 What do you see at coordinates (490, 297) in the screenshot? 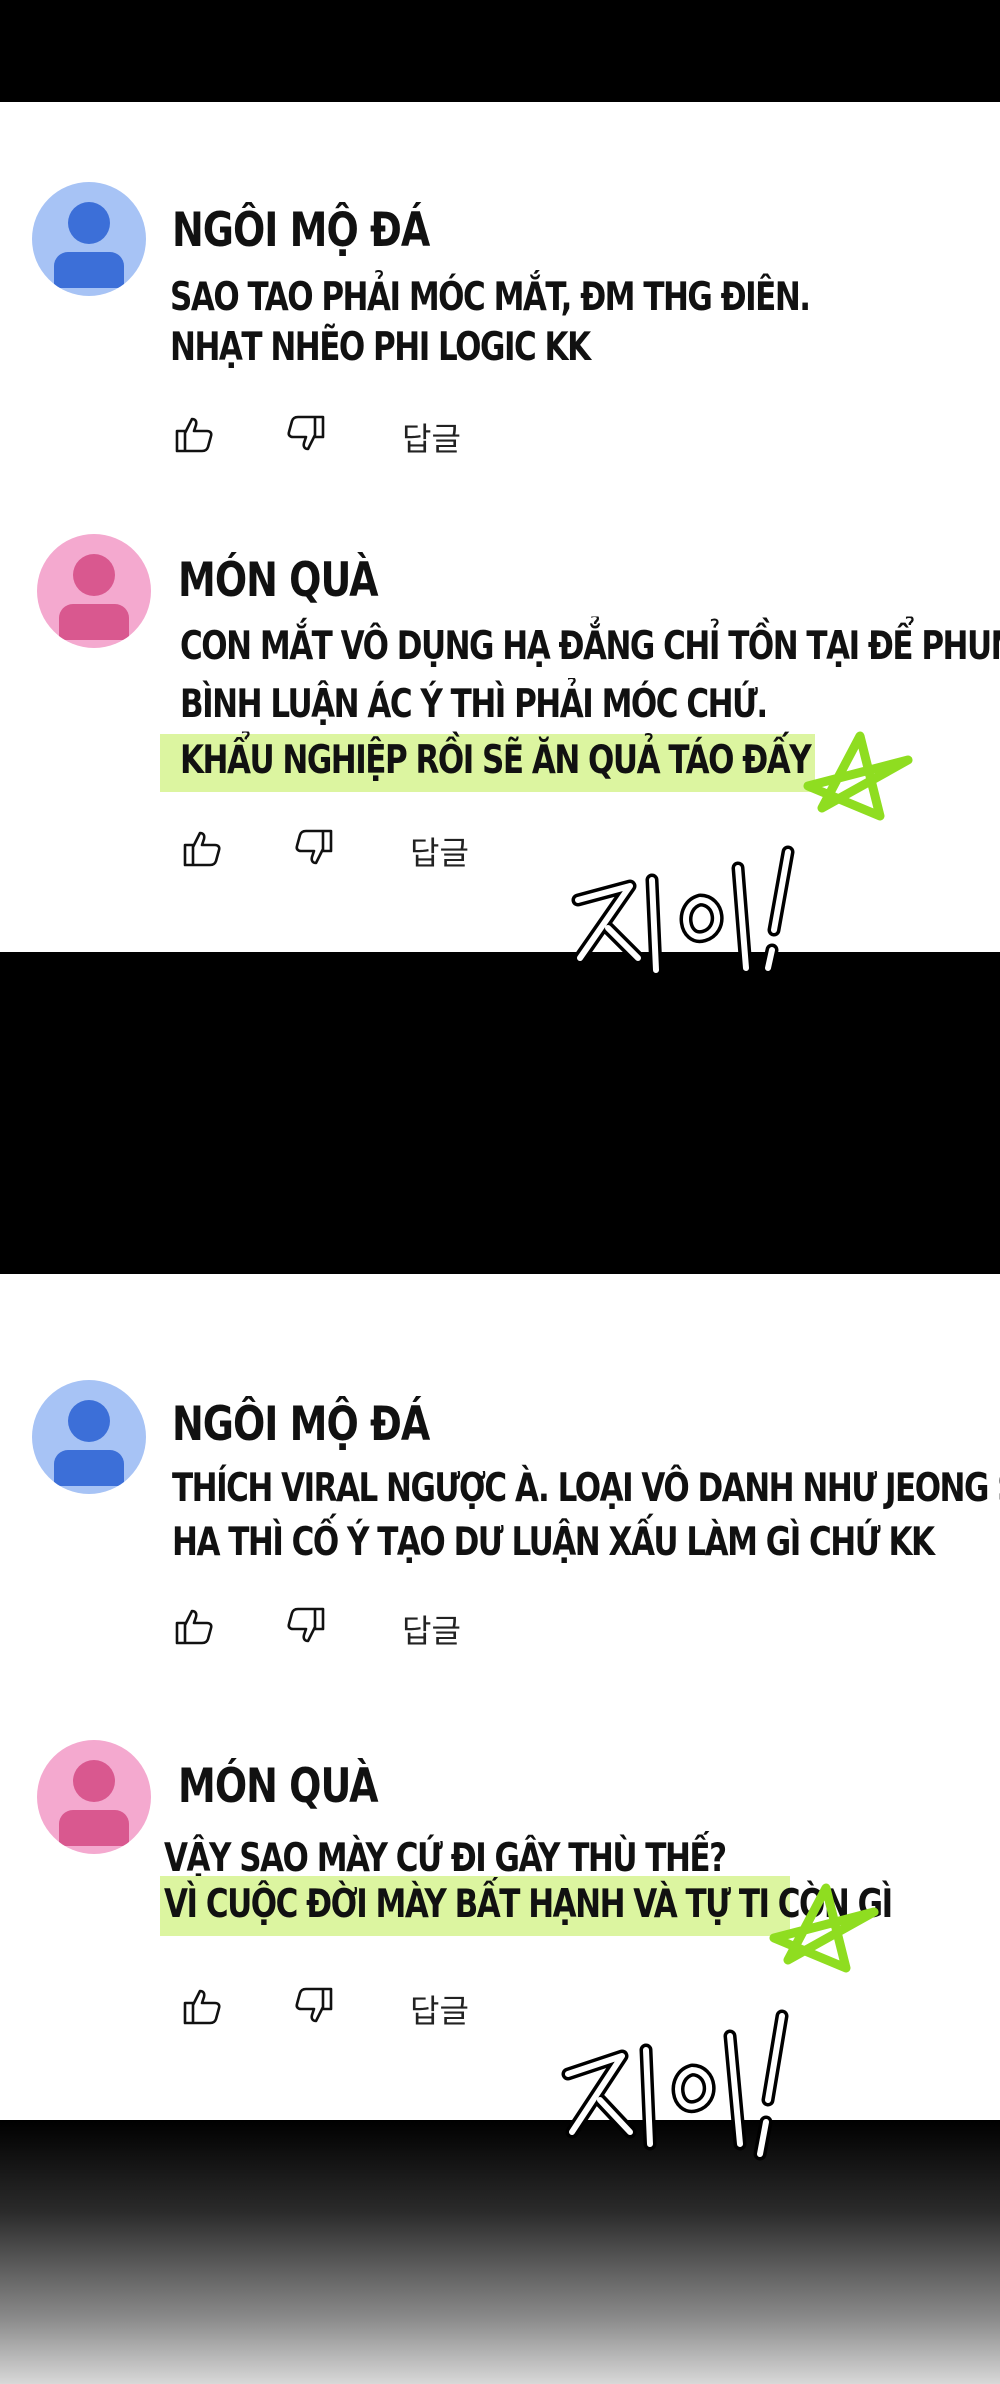
I see `comment-text-line: SAO TAO PHẢI MÓC MẮT, ĐM THG ĐIÊN.` at bounding box center [490, 297].